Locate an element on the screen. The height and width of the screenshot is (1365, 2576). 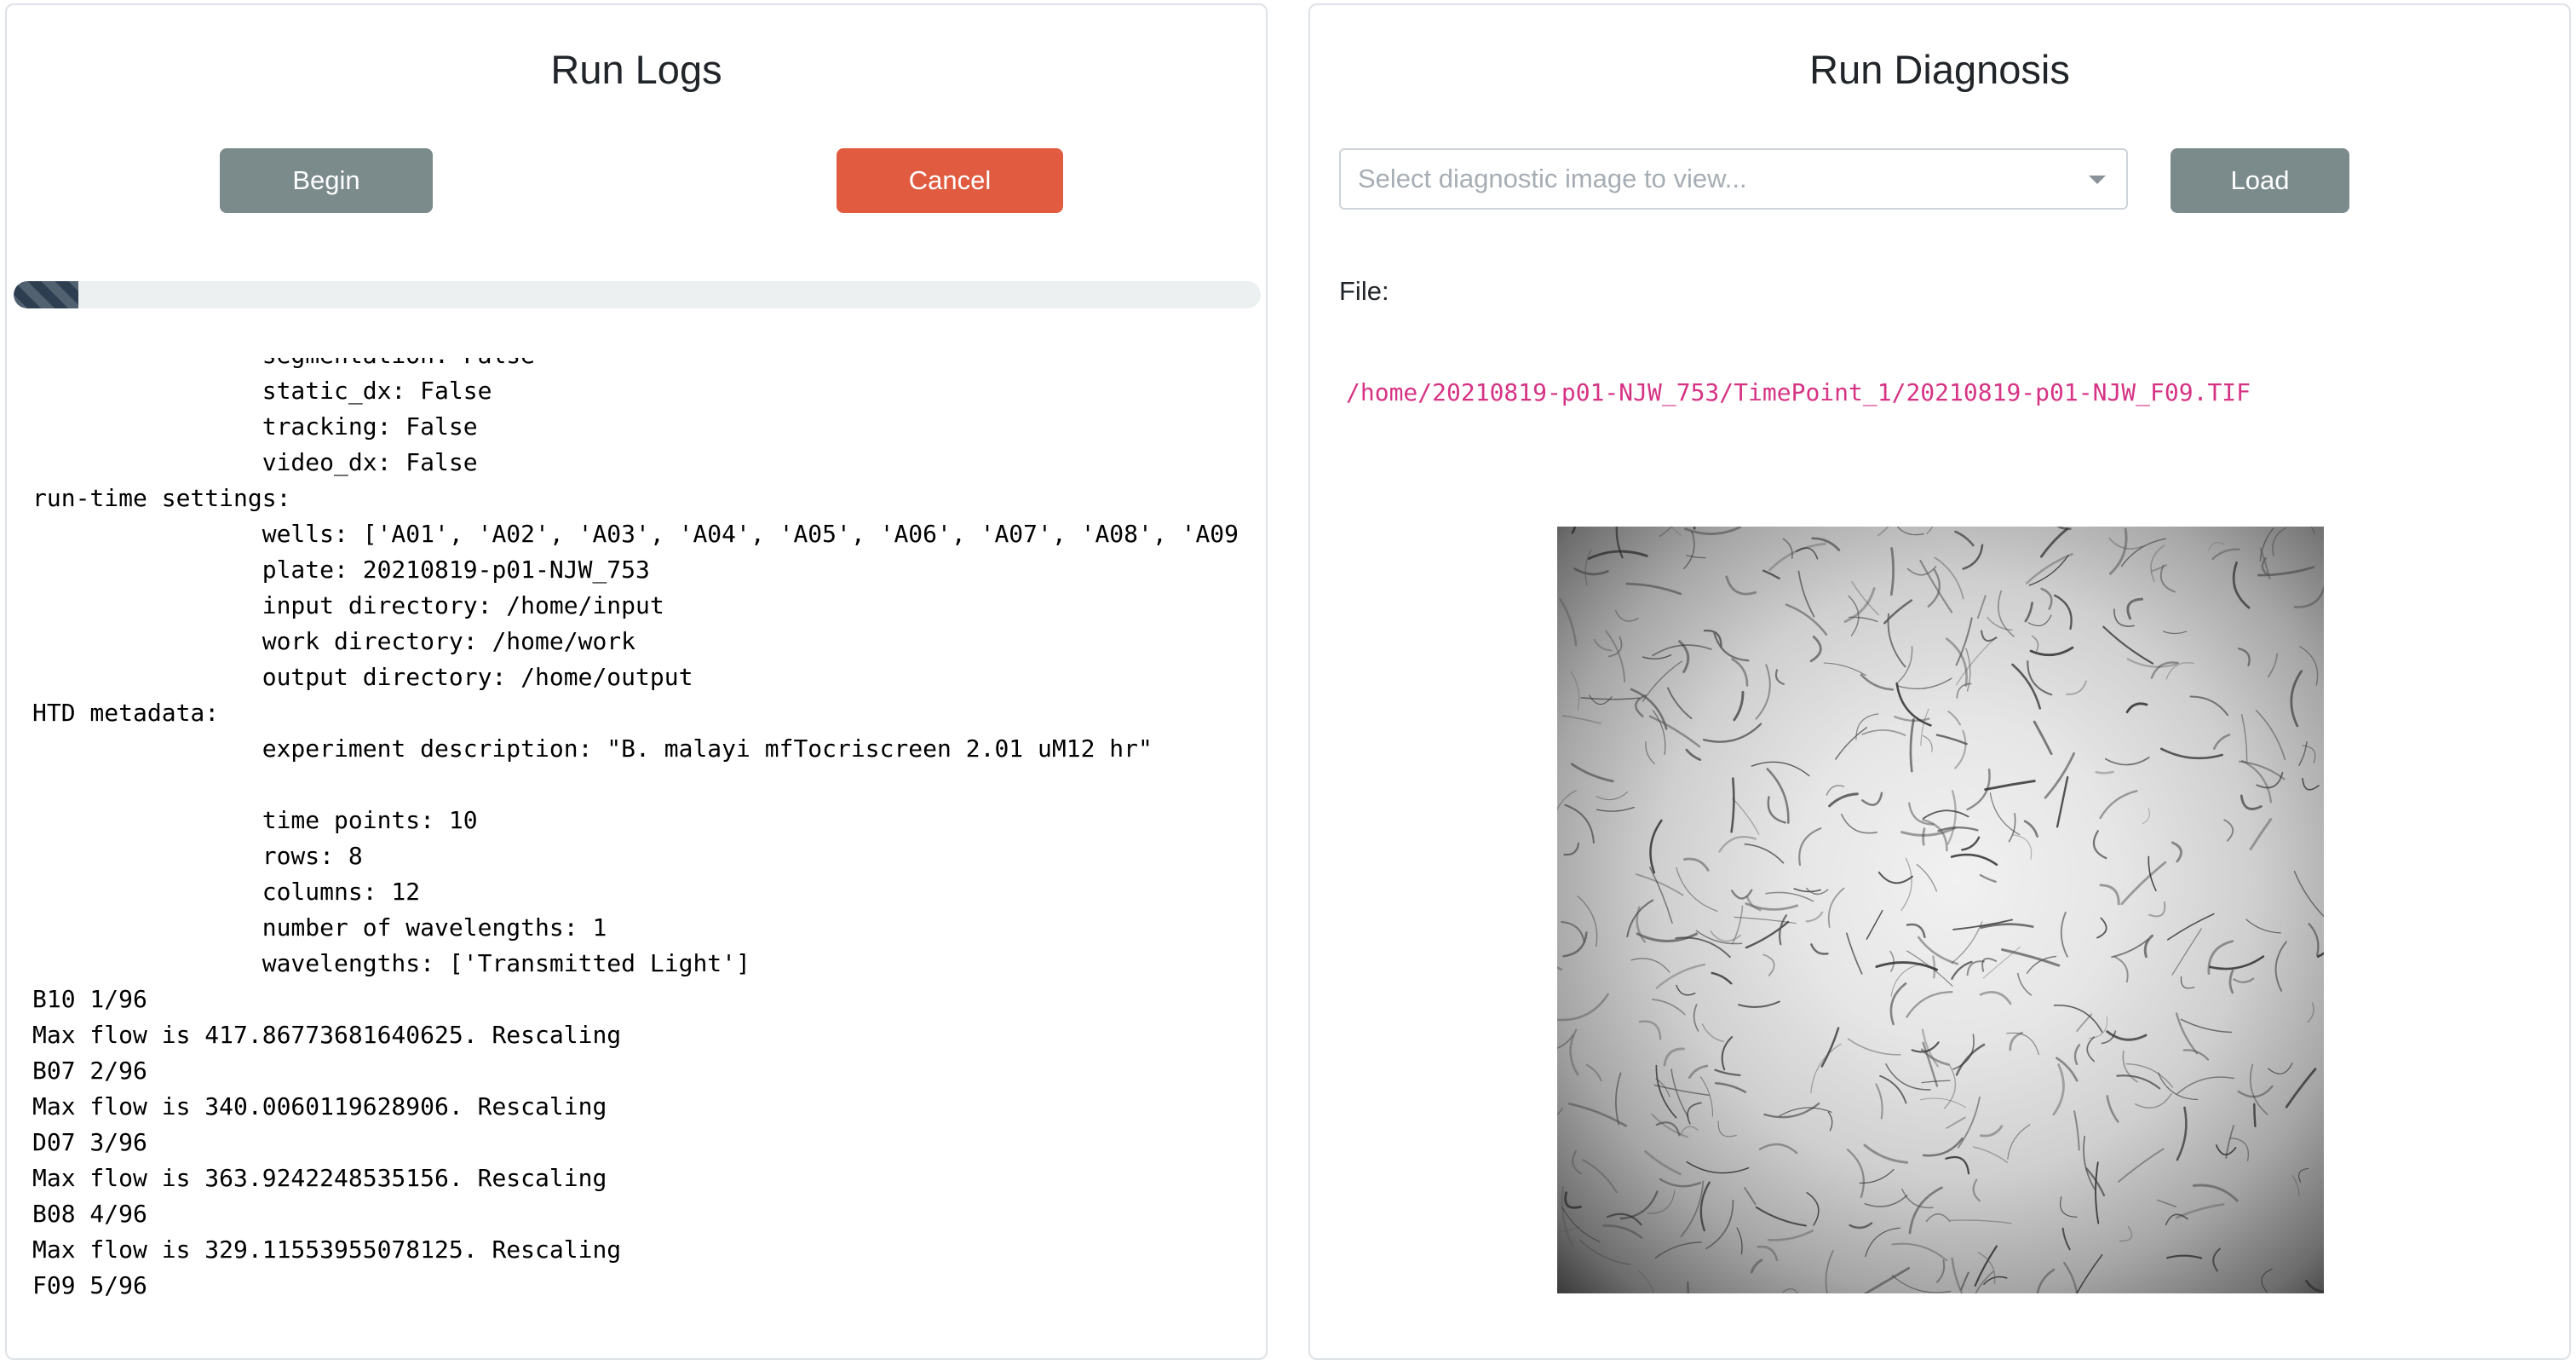
cancel-analysis-button: Cancel analysis is located at coordinates (950, 204).